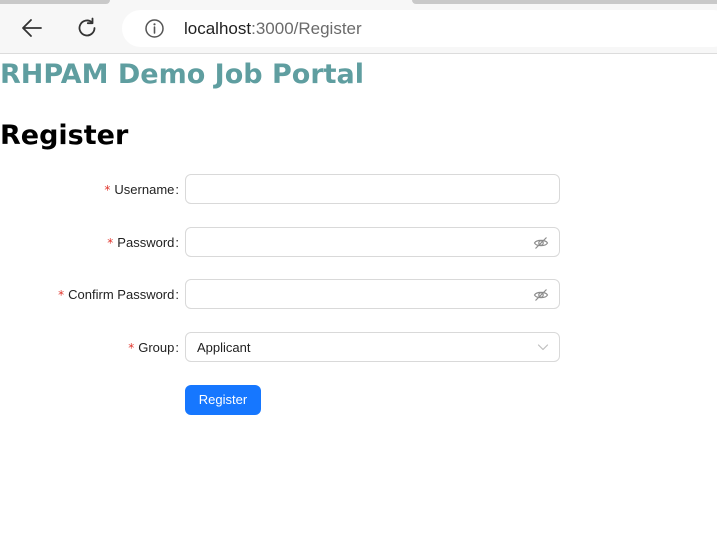 The height and width of the screenshot is (541, 717). I want to click on username-label-text: Username, so click(144, 189).